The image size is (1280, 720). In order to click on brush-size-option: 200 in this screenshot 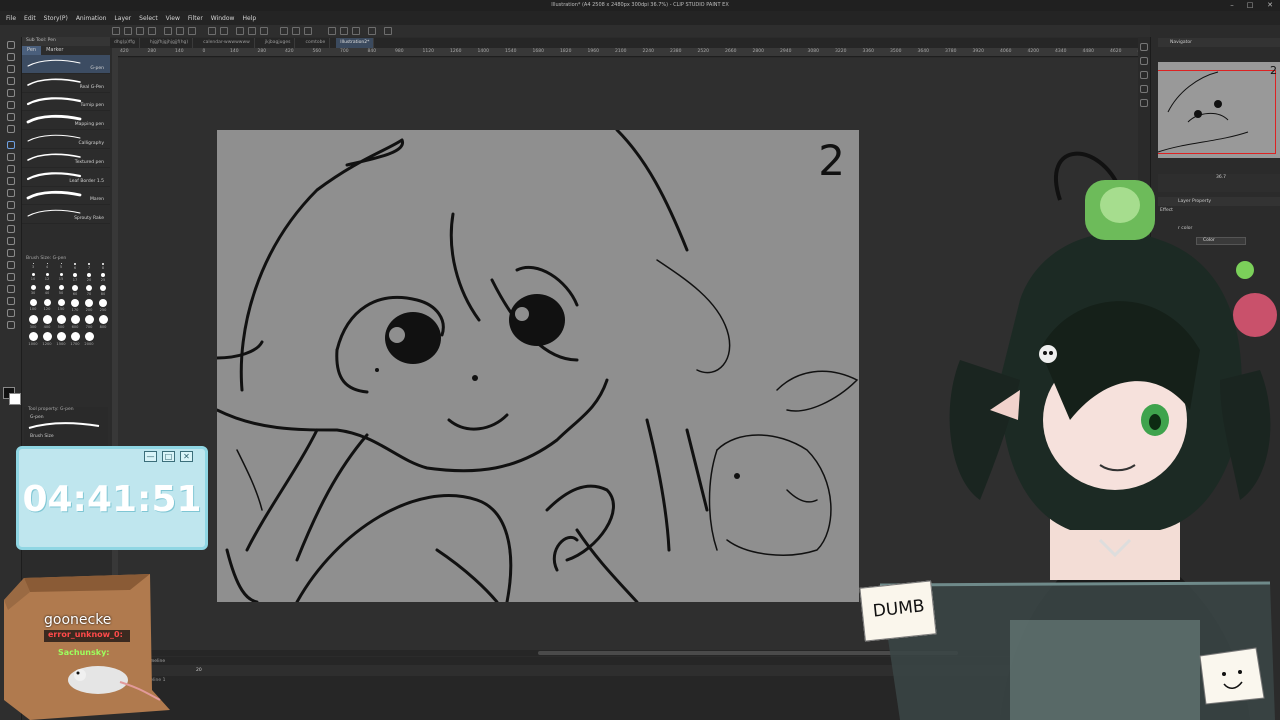, I will do `click(89, 305)`.